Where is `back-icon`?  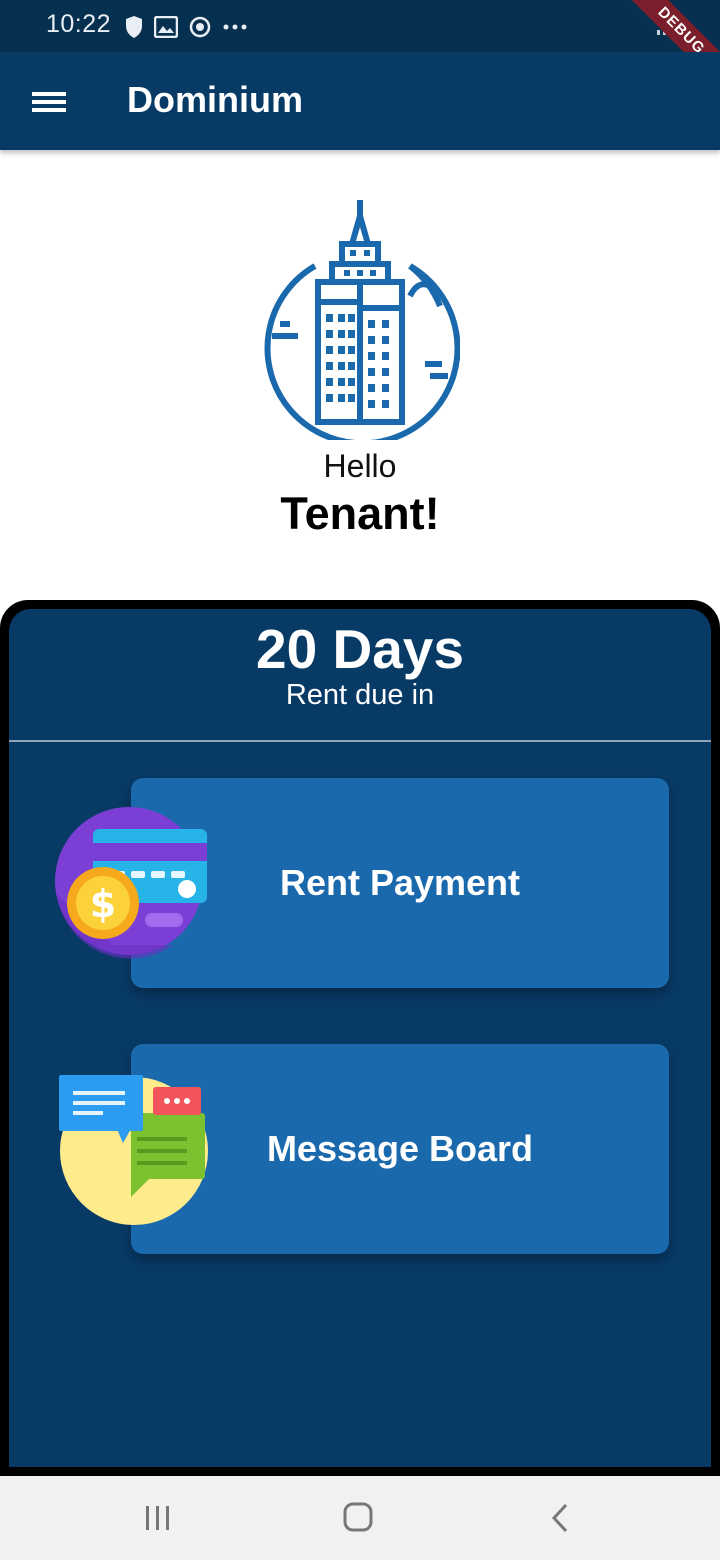 back-icon is located at coordinates (559, 1518).